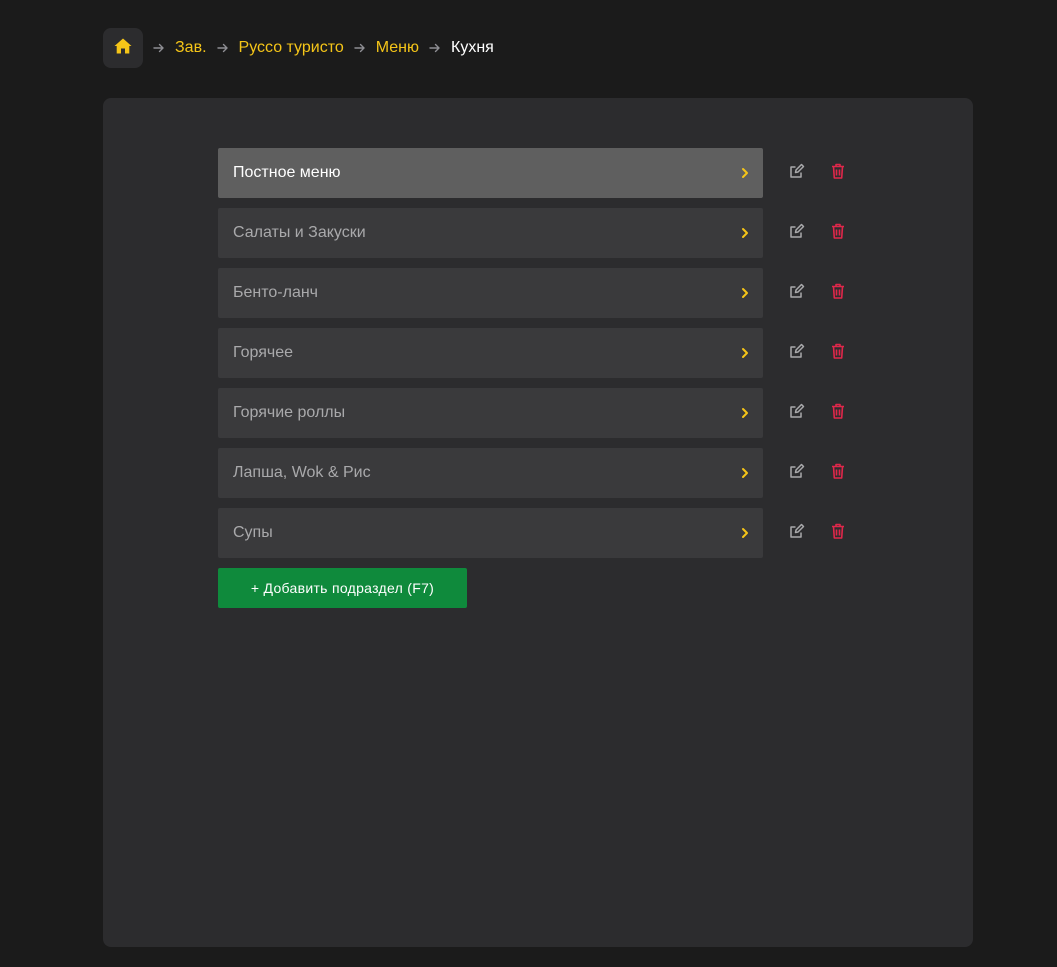 The width and height of the screenshot is (1057, 967). What do you see at coordinates (289, 412) in the screenshot?
I see `section-label: Горячие роллы` at bounding box center [289, 412].